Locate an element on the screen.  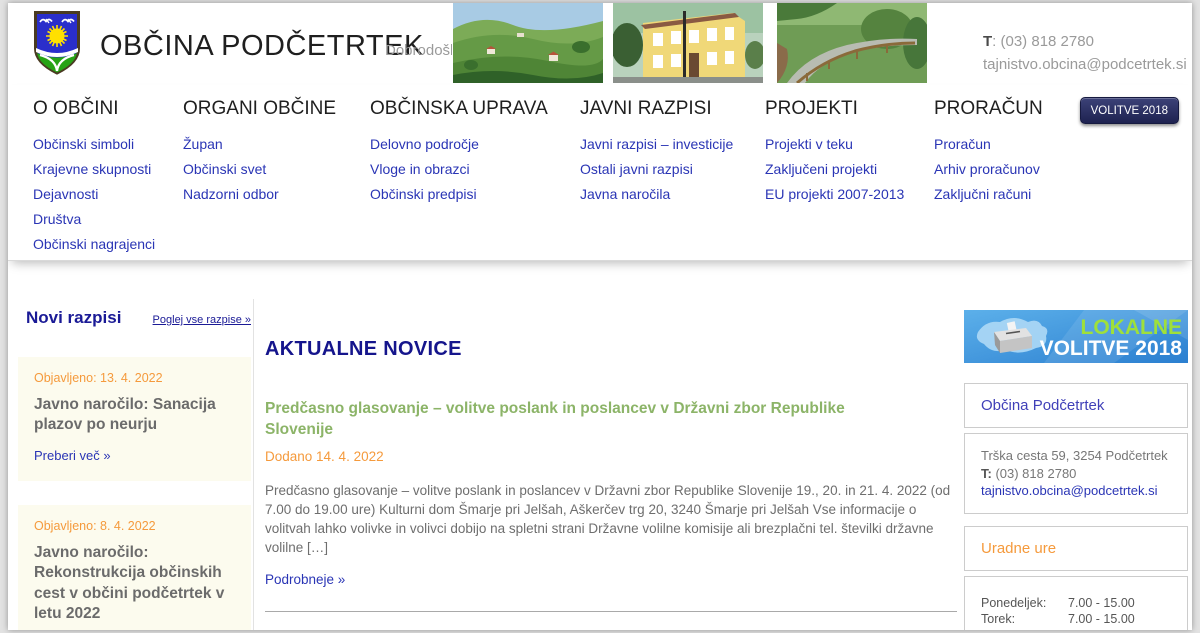
nav-link-proracun: Proračun is located at coordinates (962, 144).